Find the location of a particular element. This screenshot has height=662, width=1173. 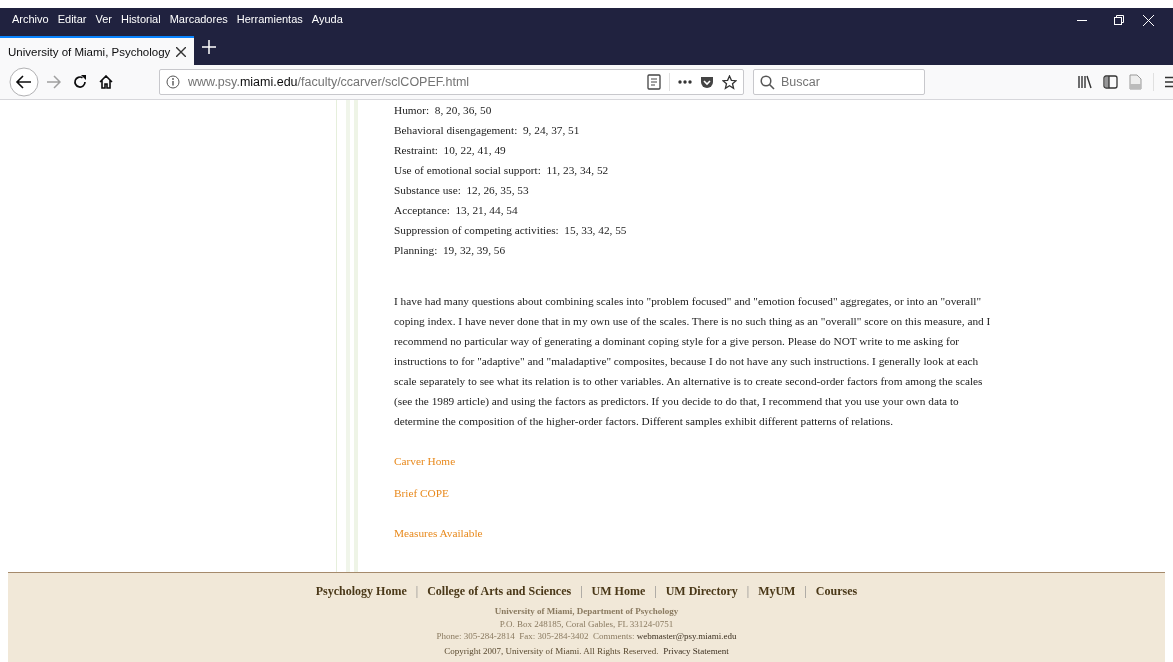

search-icon is located at coordinates (767, 82).